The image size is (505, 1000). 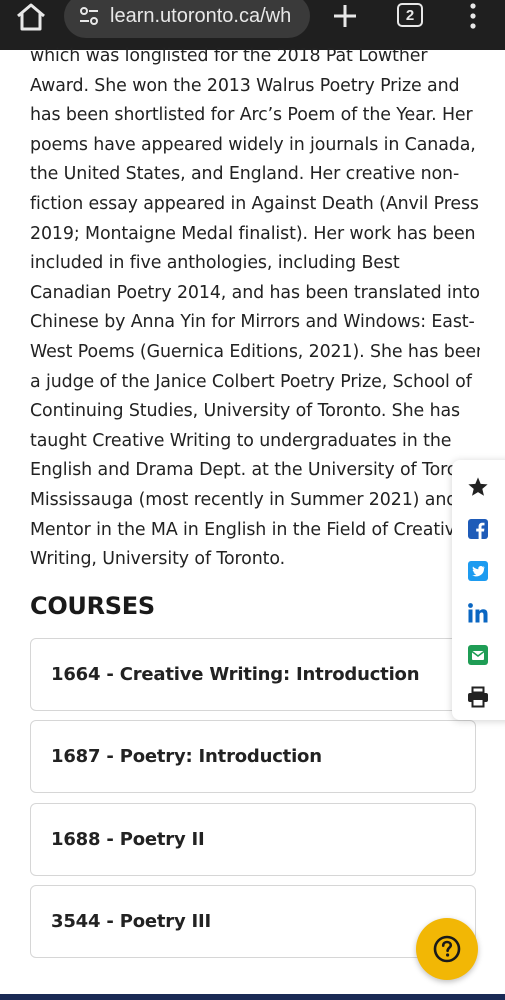 I want to click on help-icon, so click(x=447, y=949).